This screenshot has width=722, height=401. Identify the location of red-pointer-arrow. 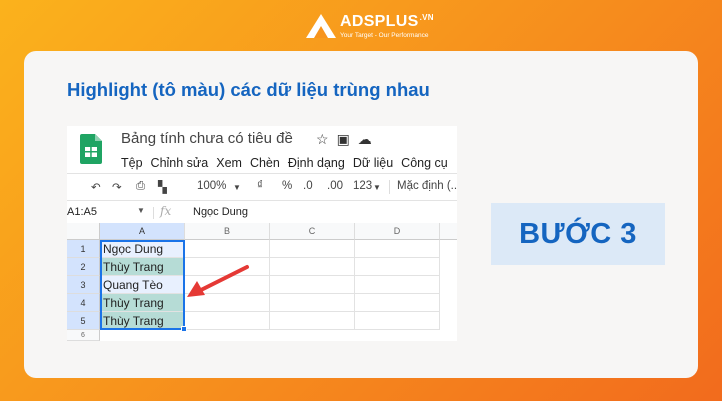
(218, 281).